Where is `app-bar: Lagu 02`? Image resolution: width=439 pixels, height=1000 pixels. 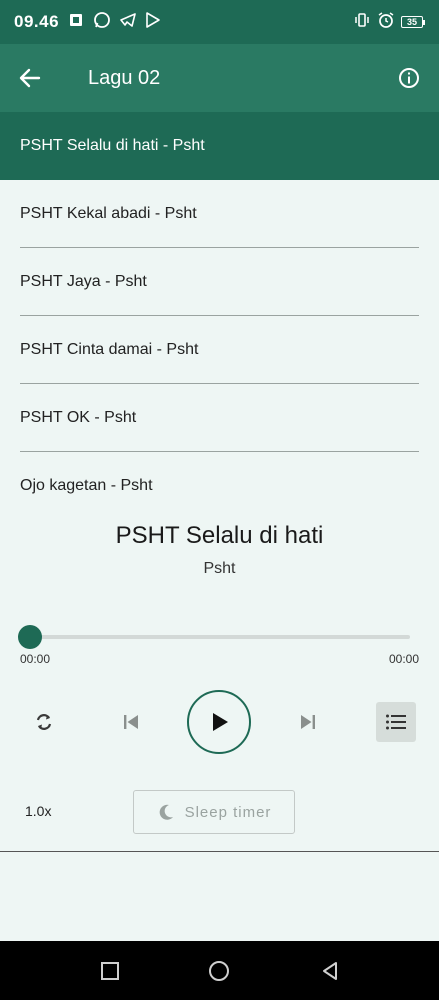 app-bar: Lagu 02 is located at coordinates (219, 78).